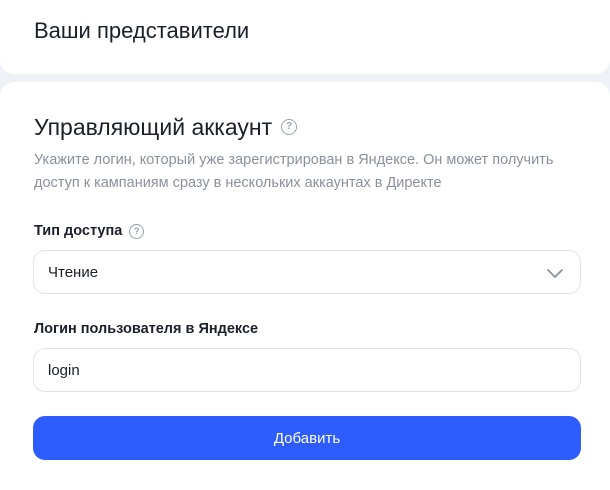 The height and width of the screenshot is (490, 610). I want to click on representatives-title: Ваши представители, so click(142, 30).